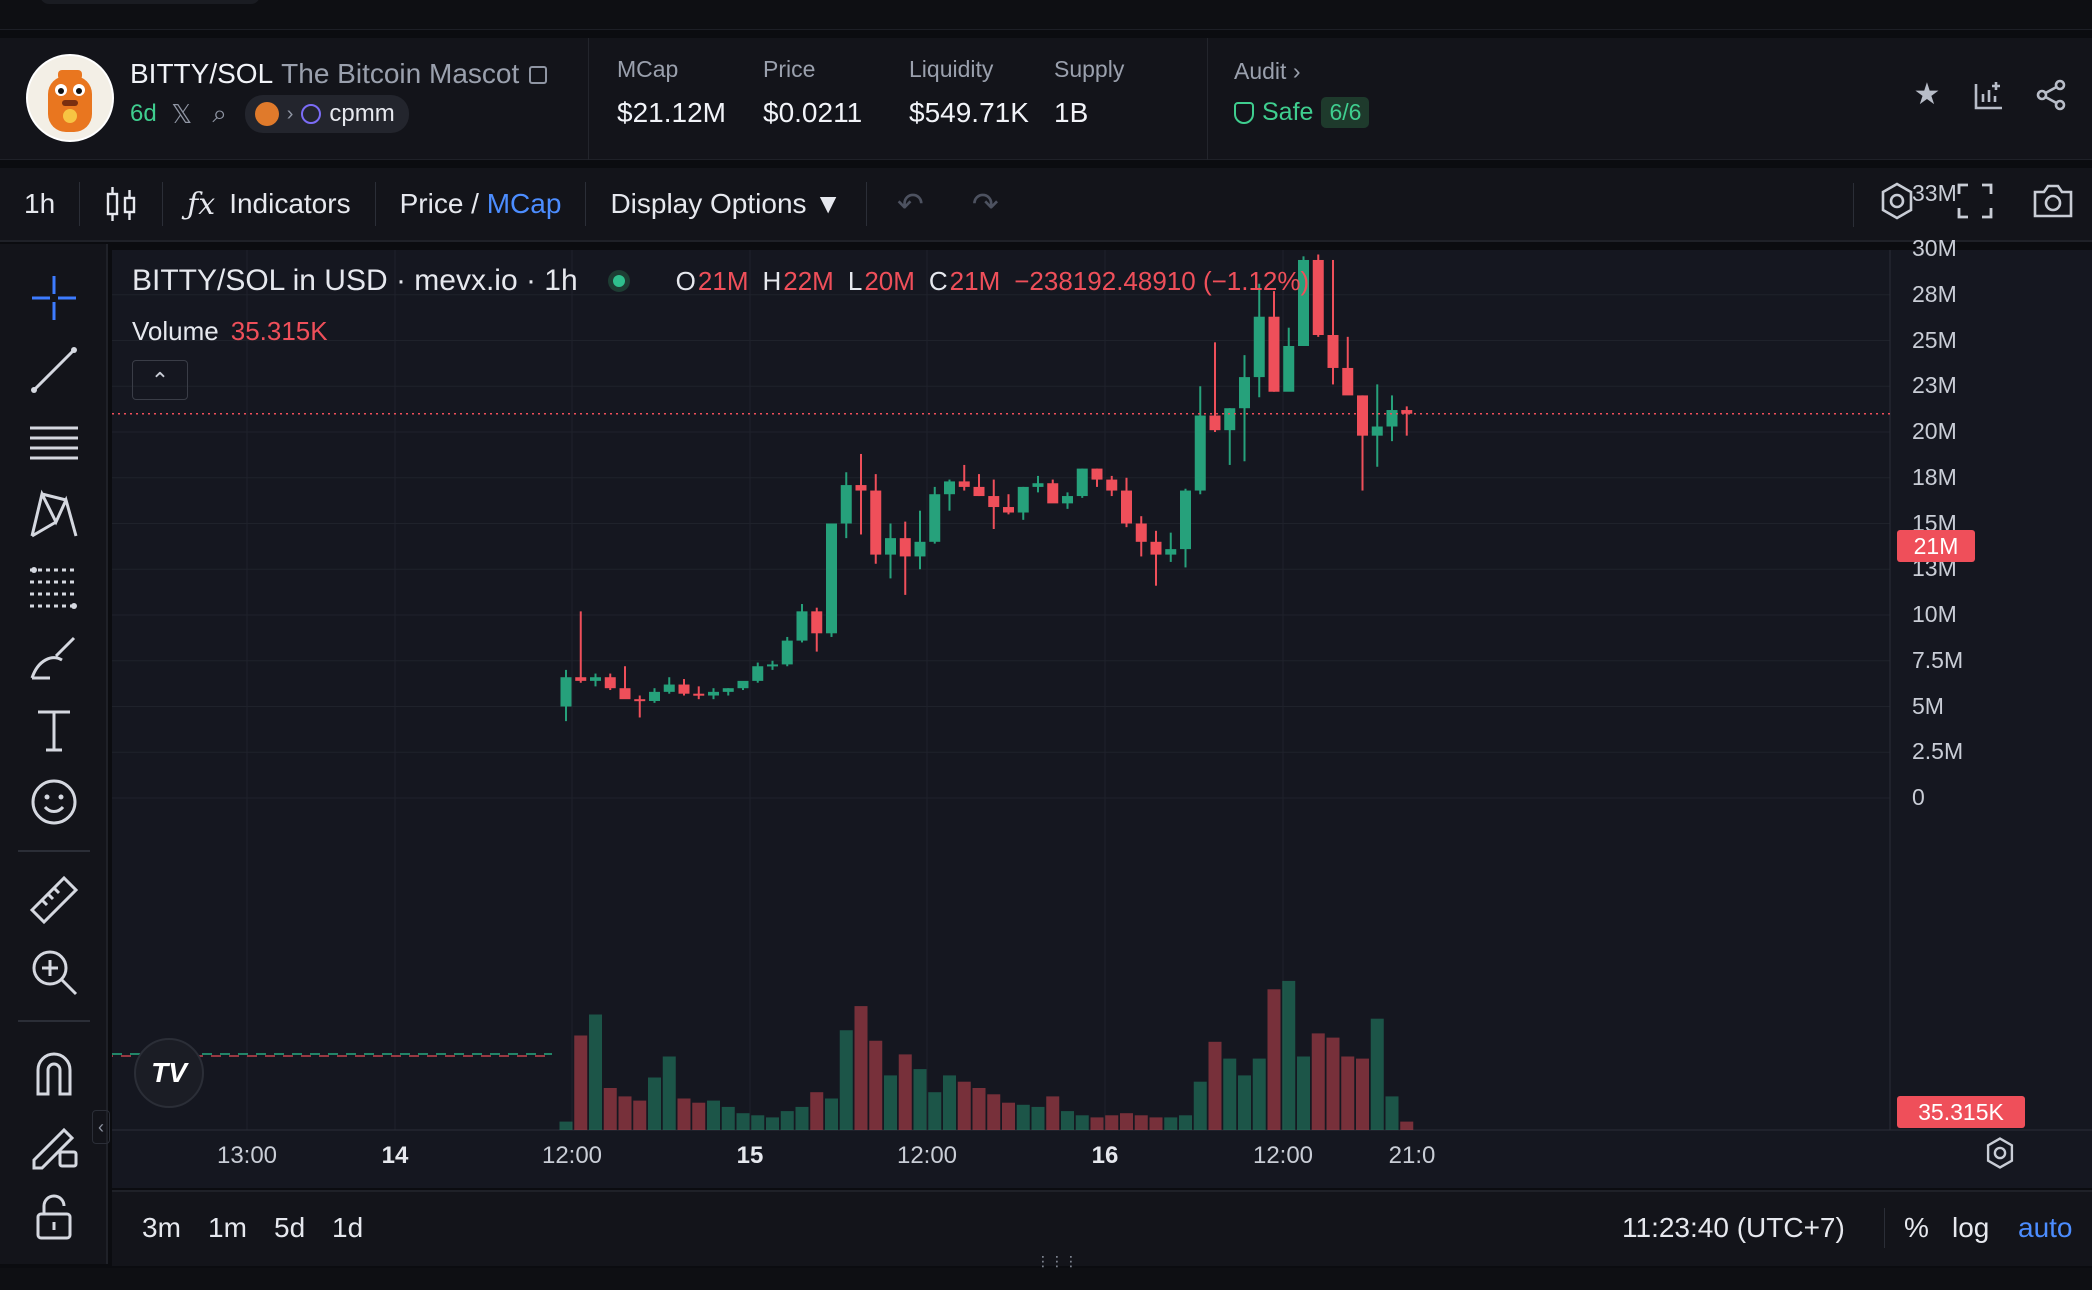  I want to click on dex-pill: › cpmm, so click(326, 114).